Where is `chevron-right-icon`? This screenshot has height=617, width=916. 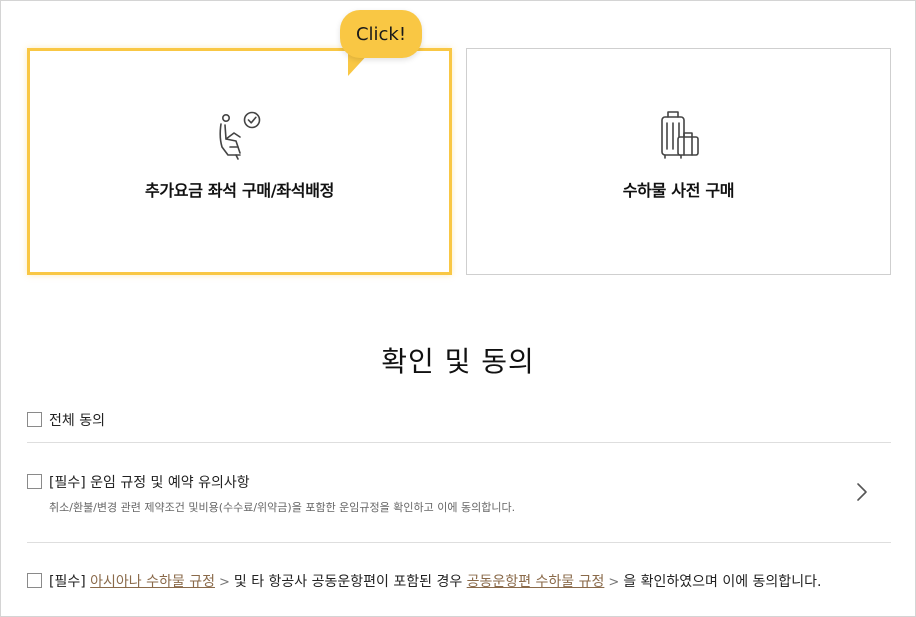 chevron-right-icon is located at coordinates (862, 492).